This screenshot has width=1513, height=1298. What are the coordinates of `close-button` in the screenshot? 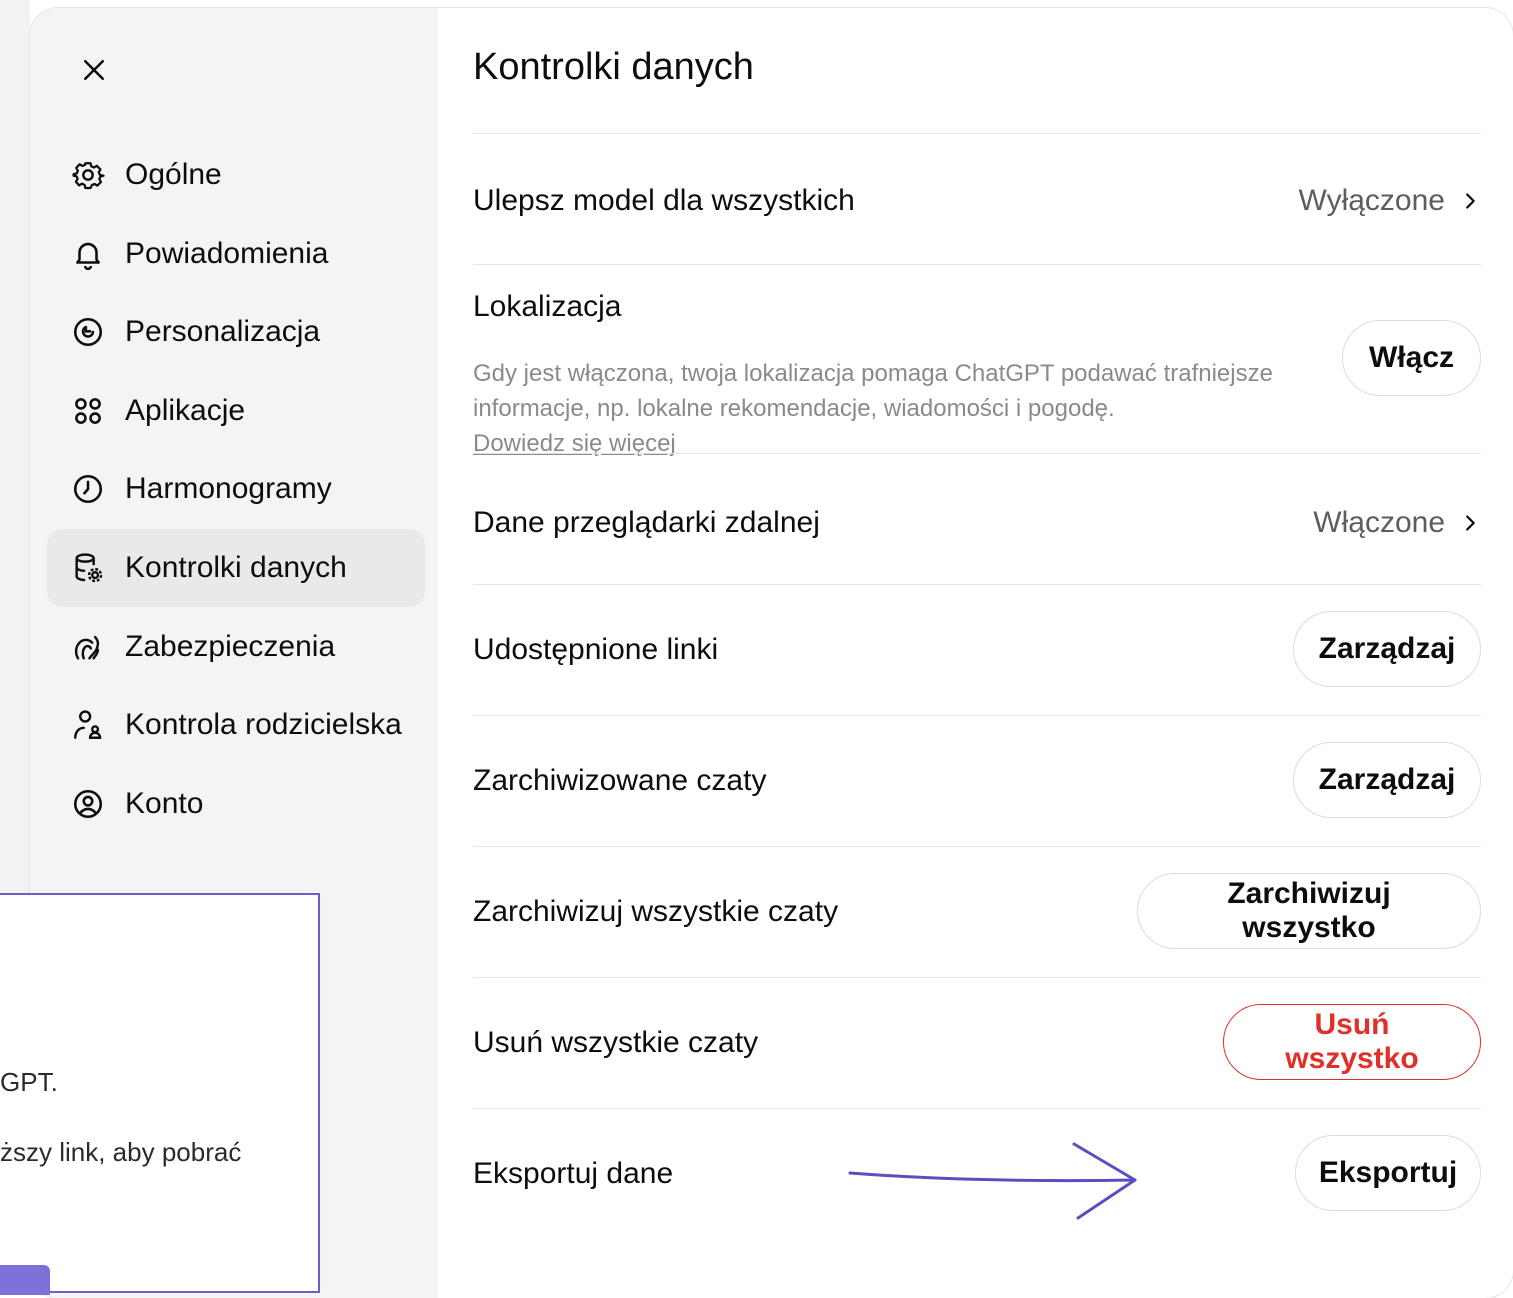 It's located at (94, 70).